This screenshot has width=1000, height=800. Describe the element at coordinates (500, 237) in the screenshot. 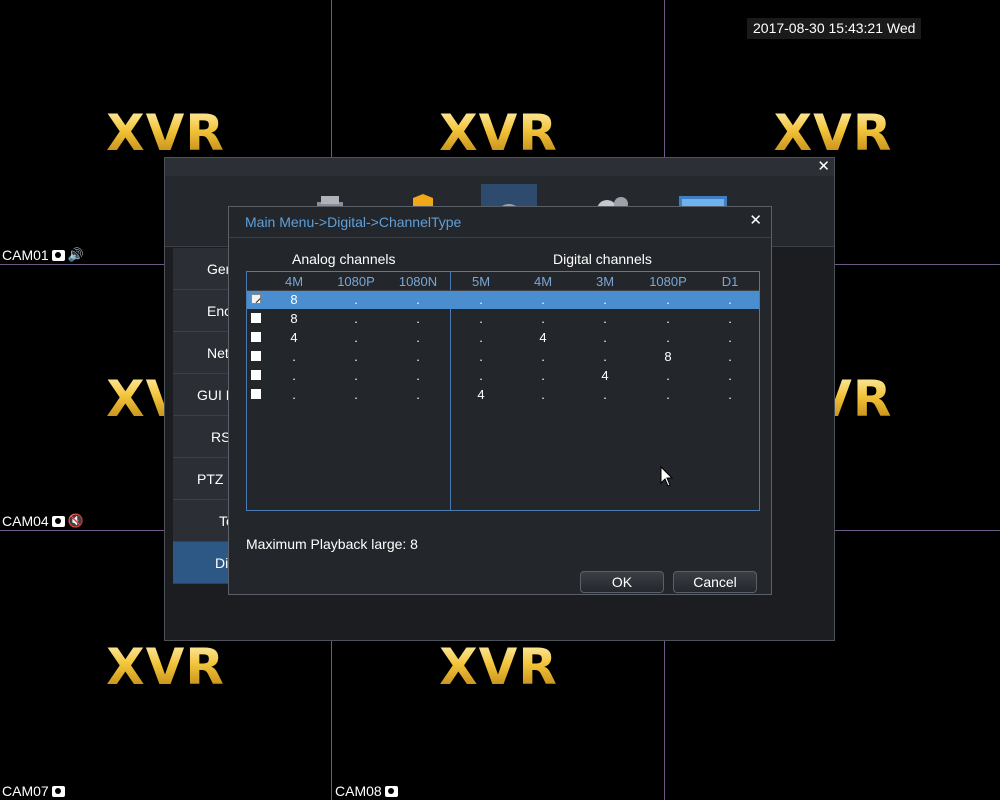

I see `divider` at that location.